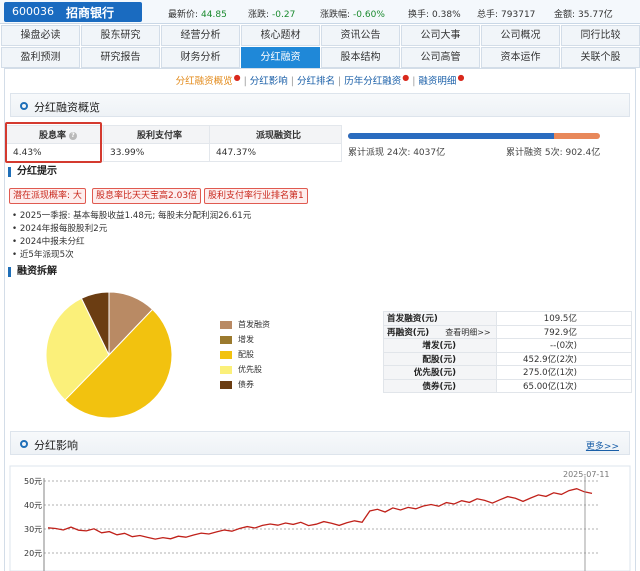 This screenshot has height=571, width=640. What do you see at coordinates (275, 152) in the screenshot?
I see `metric-value-ratio: 447.37%` at bounding box center [275, 152].